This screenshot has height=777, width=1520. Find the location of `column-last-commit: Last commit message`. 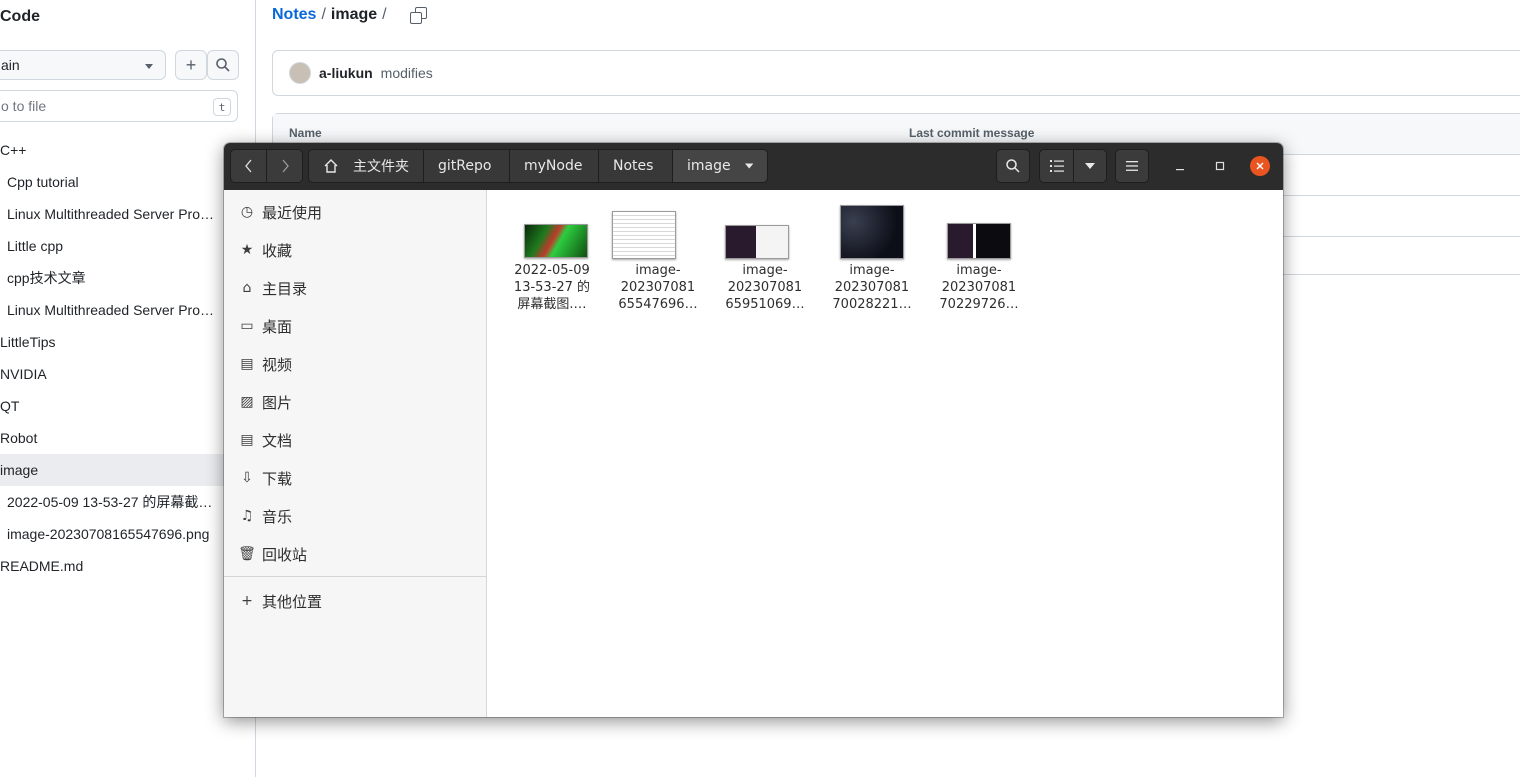

column-last-commit: Last commit message is located at coordinates (972, 133).